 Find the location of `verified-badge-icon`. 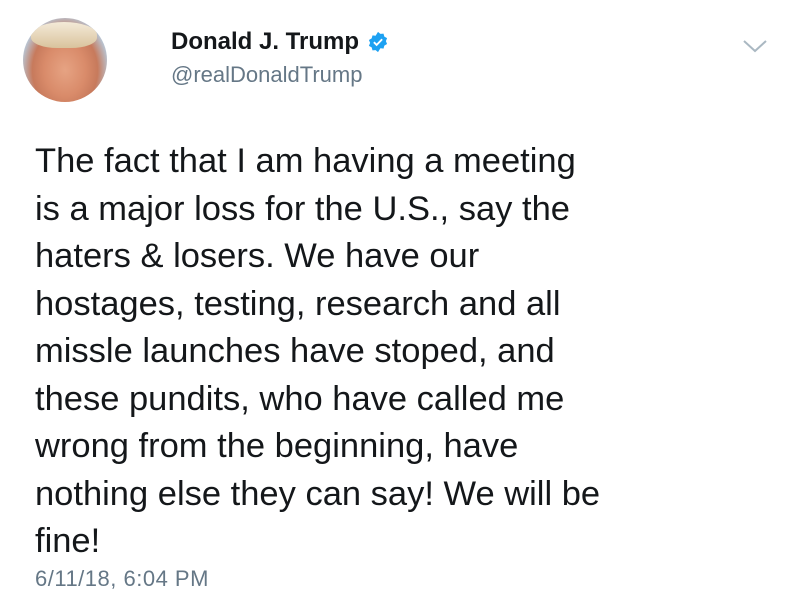

verified-badge-icon is located at coordinates (378, 42).